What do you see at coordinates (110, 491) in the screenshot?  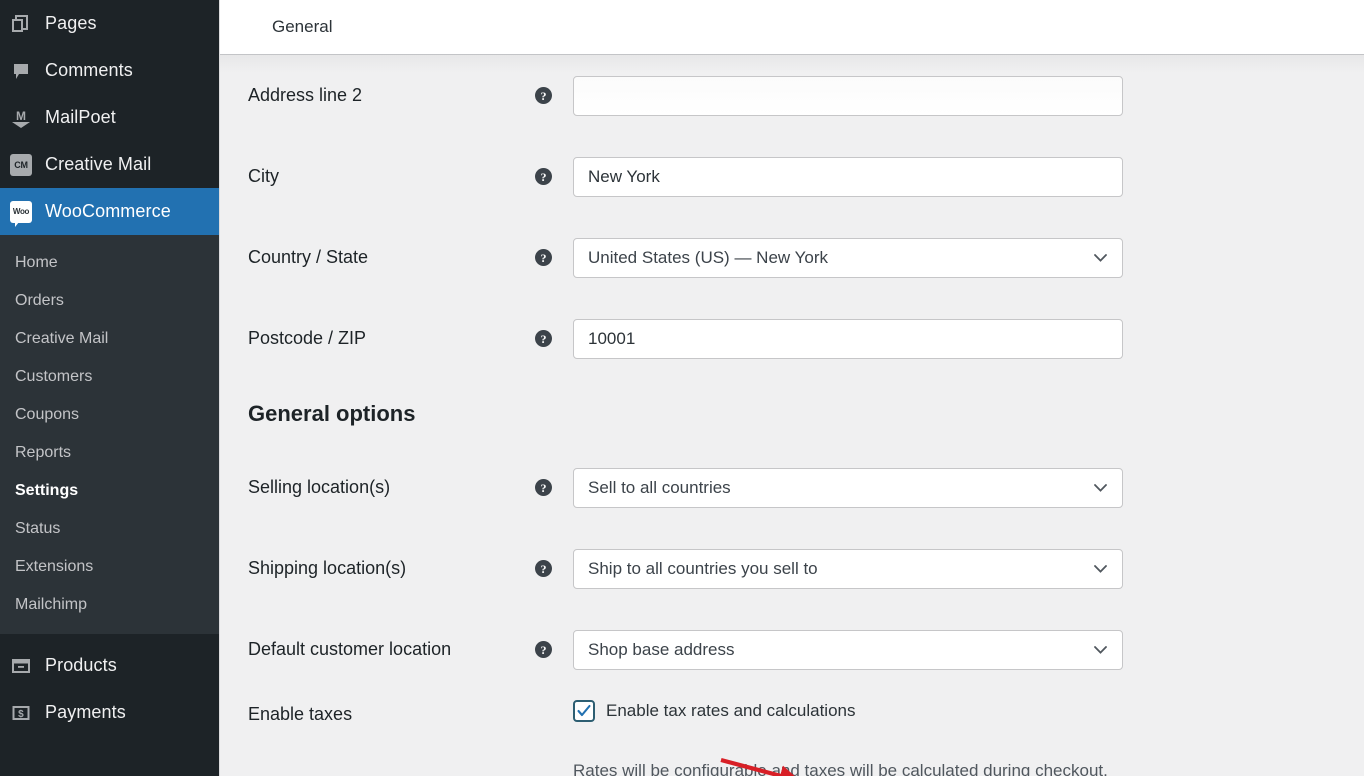 I see `sidebar-item-settings: Settings` at bounding box center [110, 491].